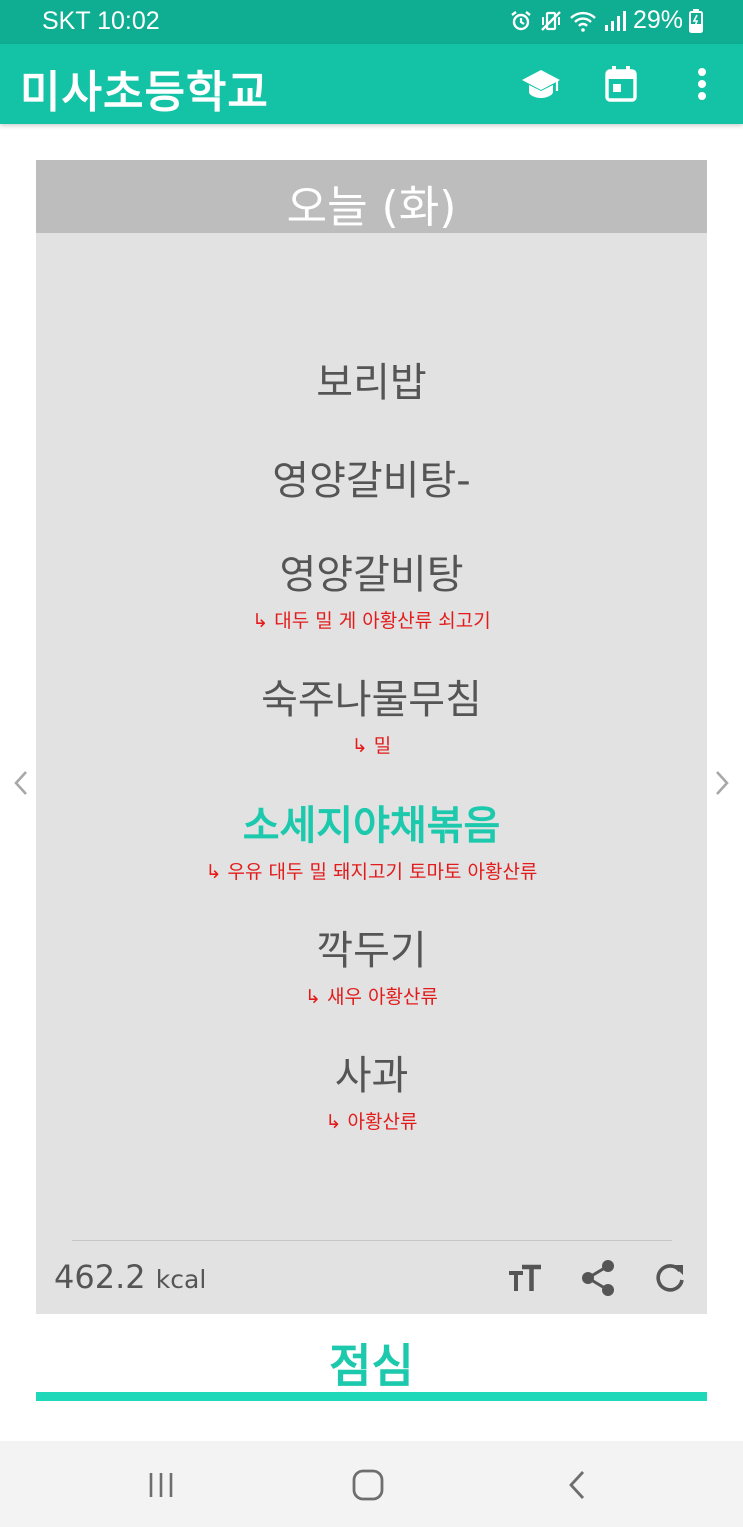  Describe the element at coordinates (371, 621) in the screenshot. I see `allergy-info: ↳ 대두 밀 게 아황산류 쇠고기` at that location.